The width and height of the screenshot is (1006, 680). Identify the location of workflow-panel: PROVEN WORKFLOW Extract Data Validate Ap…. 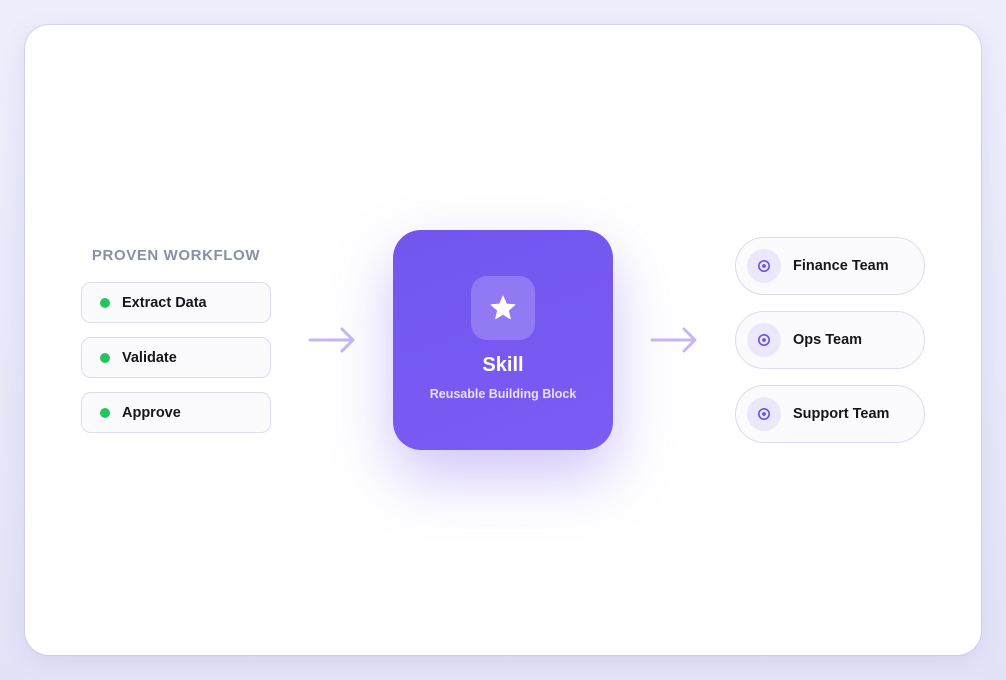
(176, 347).